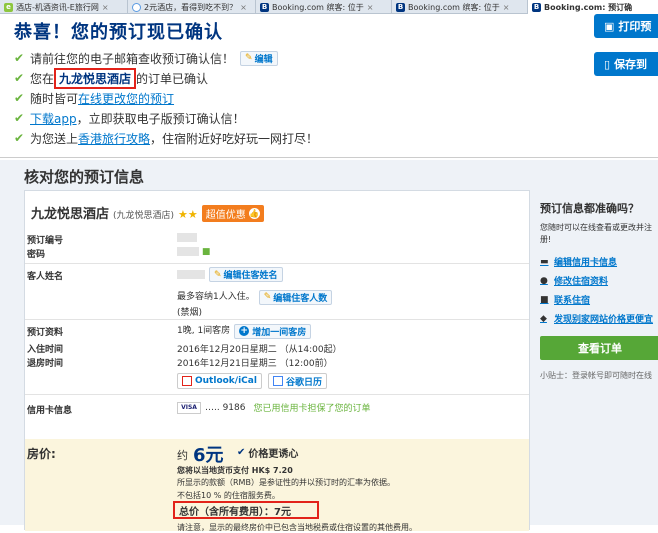  I want to click on sidebar-link-contact: ■ 联系住宿, so click(599, 299).